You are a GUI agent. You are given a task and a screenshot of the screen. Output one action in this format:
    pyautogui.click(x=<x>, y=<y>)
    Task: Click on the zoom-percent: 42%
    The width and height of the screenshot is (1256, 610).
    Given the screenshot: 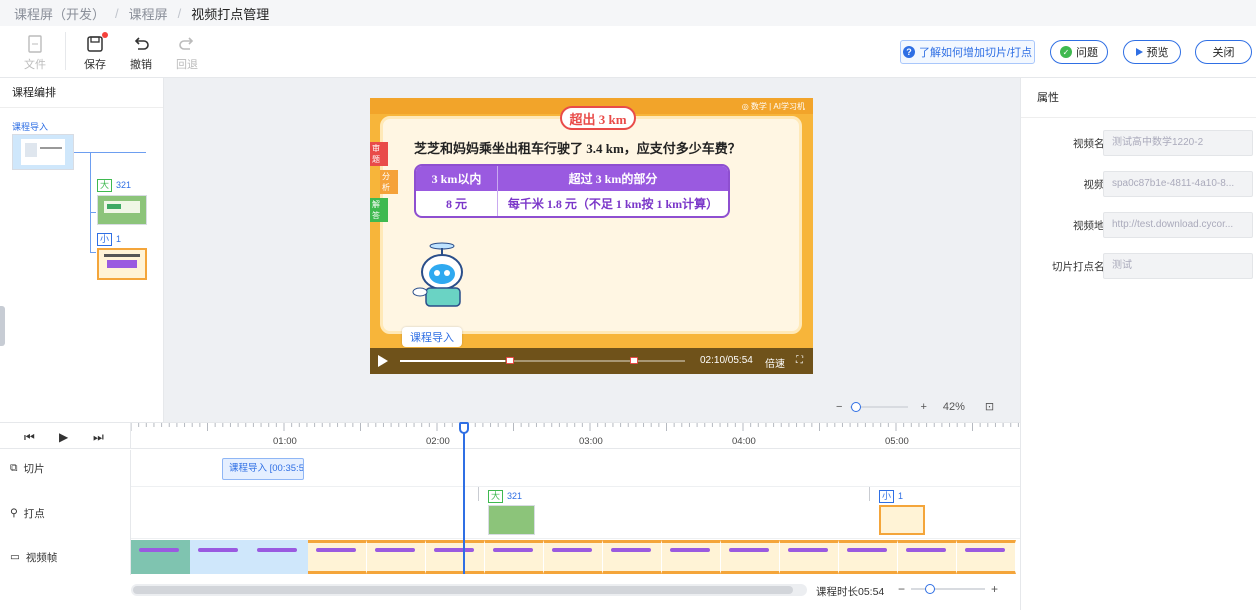 What is the action you would take?
    pyautogui.click(x=953, y=406)
    